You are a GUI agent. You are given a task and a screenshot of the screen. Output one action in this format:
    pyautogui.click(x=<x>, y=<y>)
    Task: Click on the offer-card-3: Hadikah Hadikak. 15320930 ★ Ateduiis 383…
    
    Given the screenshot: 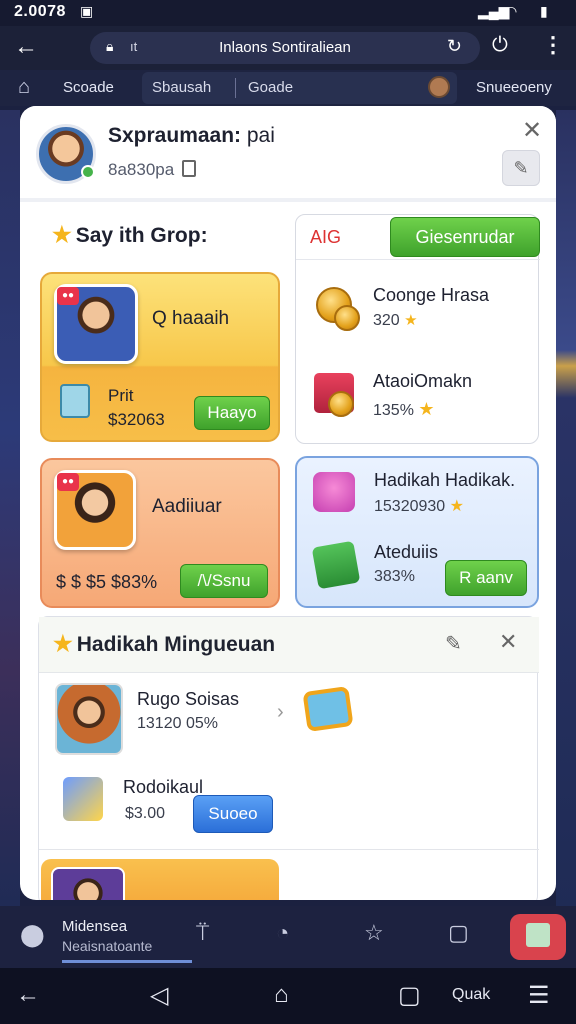 What is the action you would take?
    pyautogui.click(x=417, y=532)
    